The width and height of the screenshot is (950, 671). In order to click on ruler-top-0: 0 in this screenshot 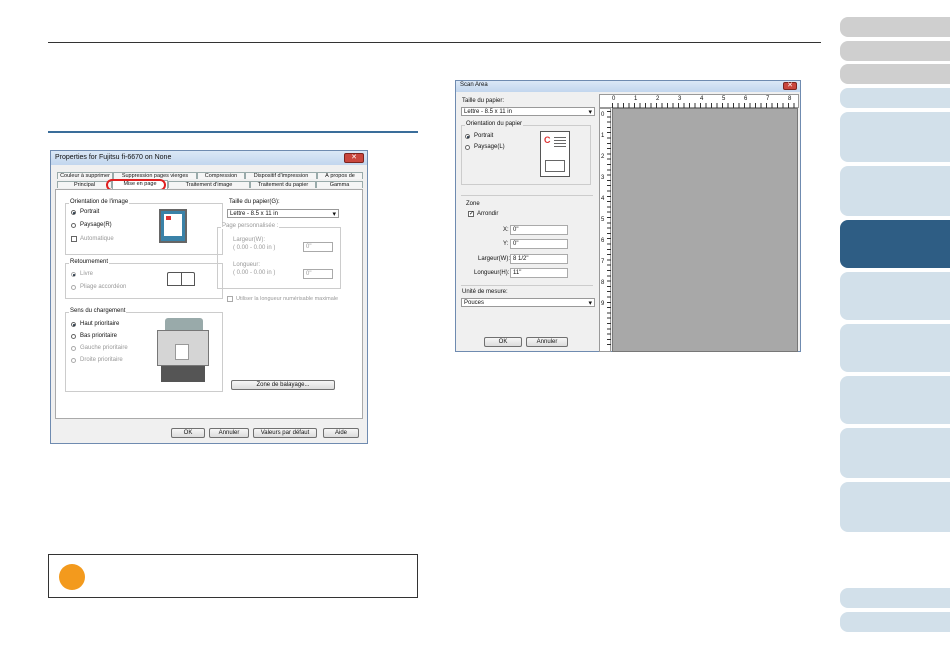, I will do `click(614, 99)`.